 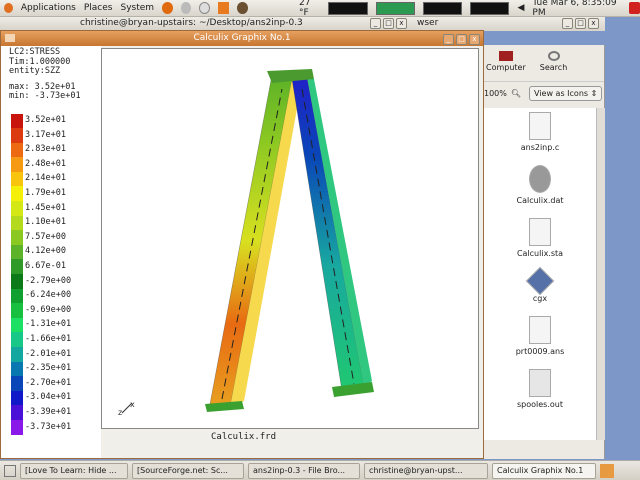 What do you see at coordinates (540, 179) in the screenshot?
I see `reel-file-icon` at bounding box center [540, 179].